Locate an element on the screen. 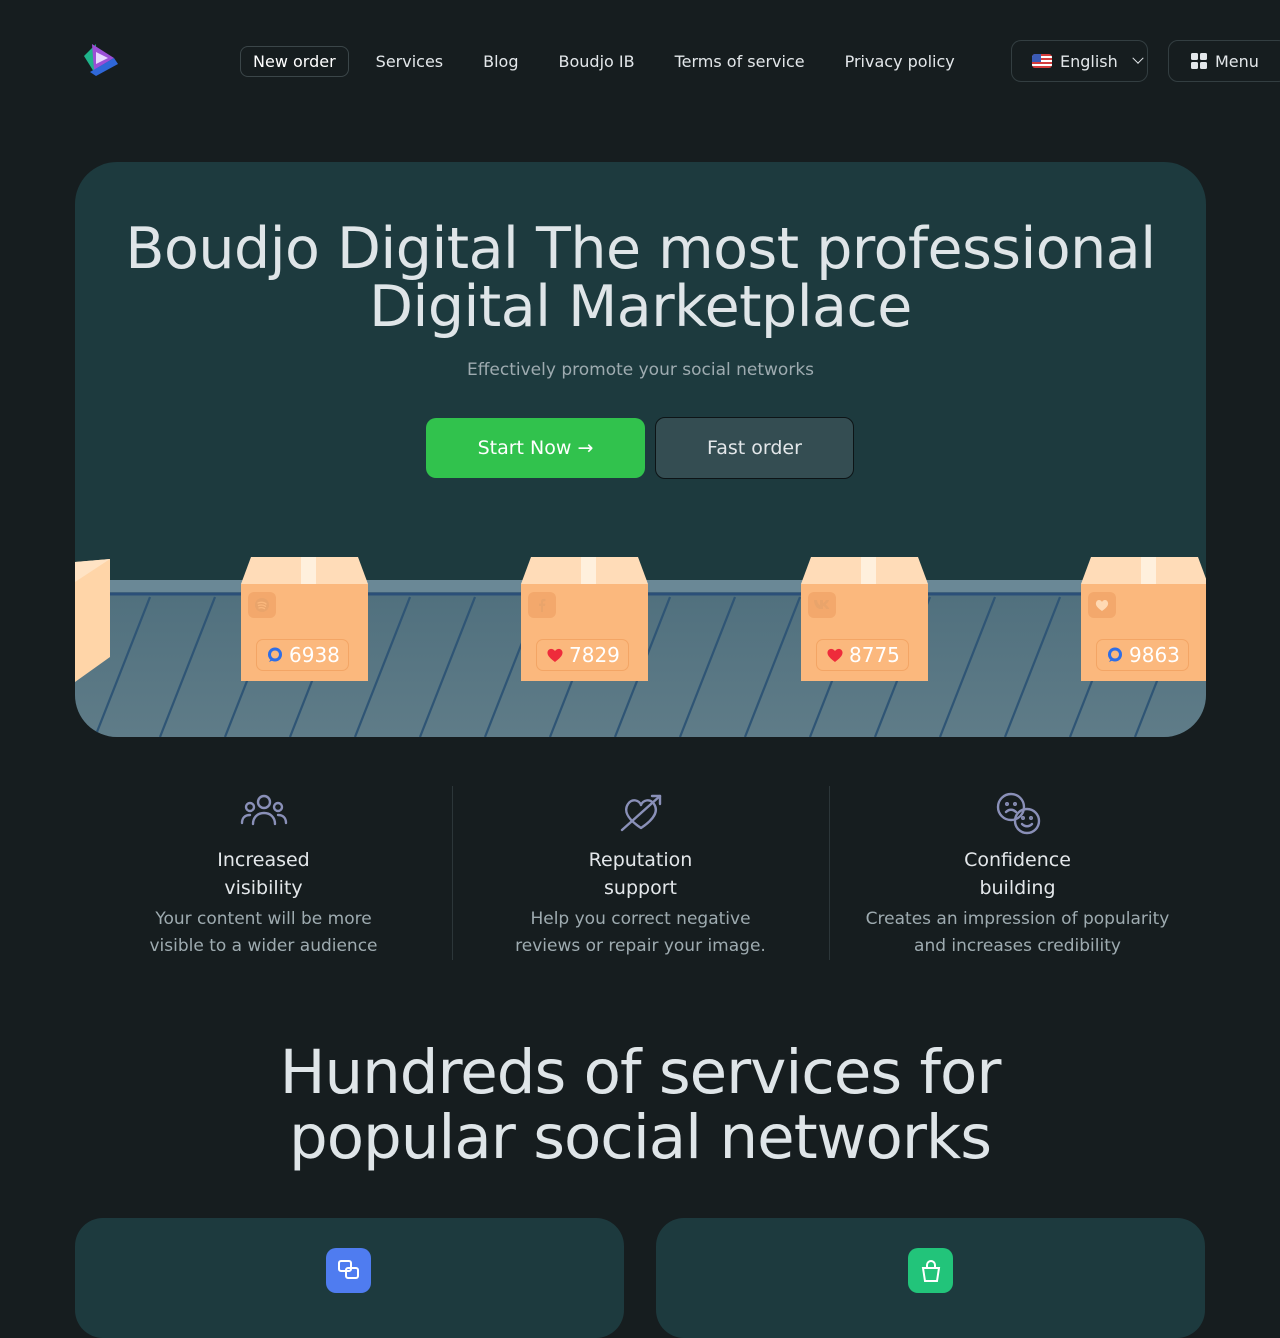 The image size is (1280, 1338). spotify-icon is located at coordinates (262, 605).